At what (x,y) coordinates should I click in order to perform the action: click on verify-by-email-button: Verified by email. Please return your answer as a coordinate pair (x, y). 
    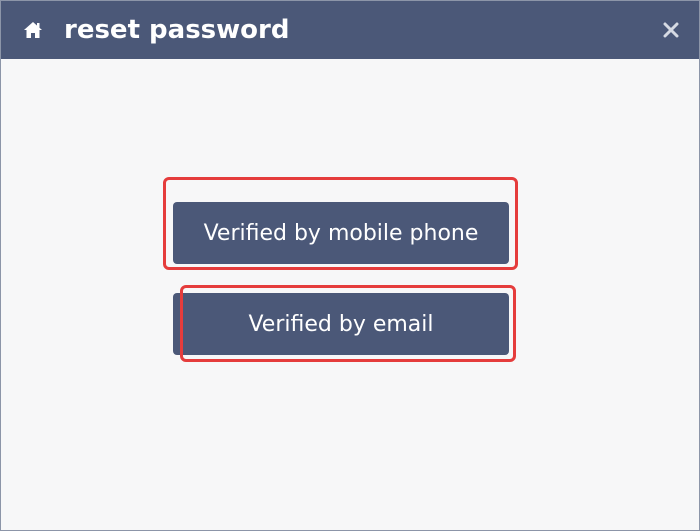
    Looking at the image, I should click on (341, 324).